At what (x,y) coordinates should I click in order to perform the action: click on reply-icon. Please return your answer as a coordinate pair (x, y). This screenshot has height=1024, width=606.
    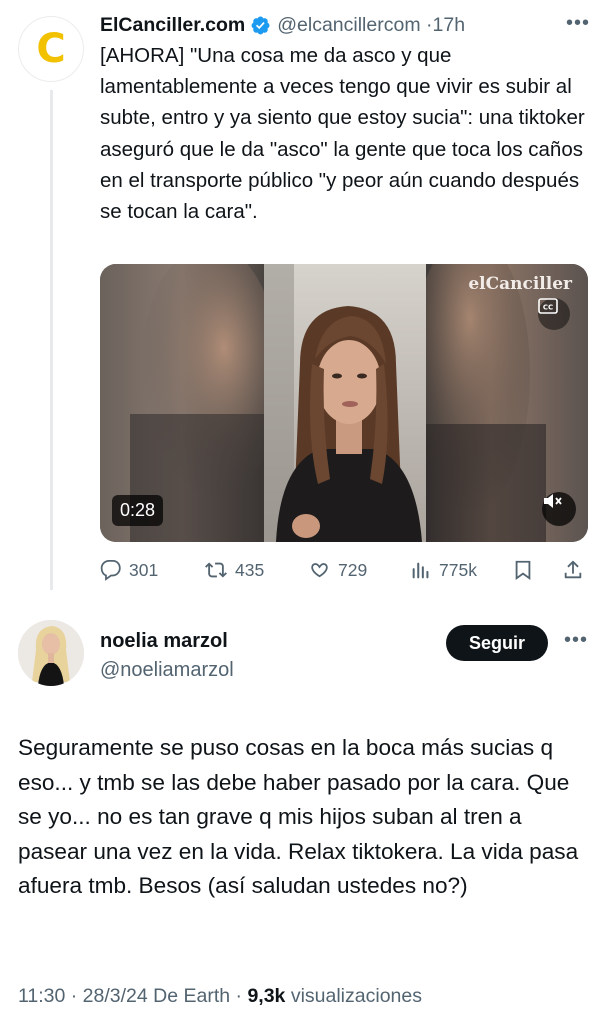
    Looking at the image, I should click on (110, 570).